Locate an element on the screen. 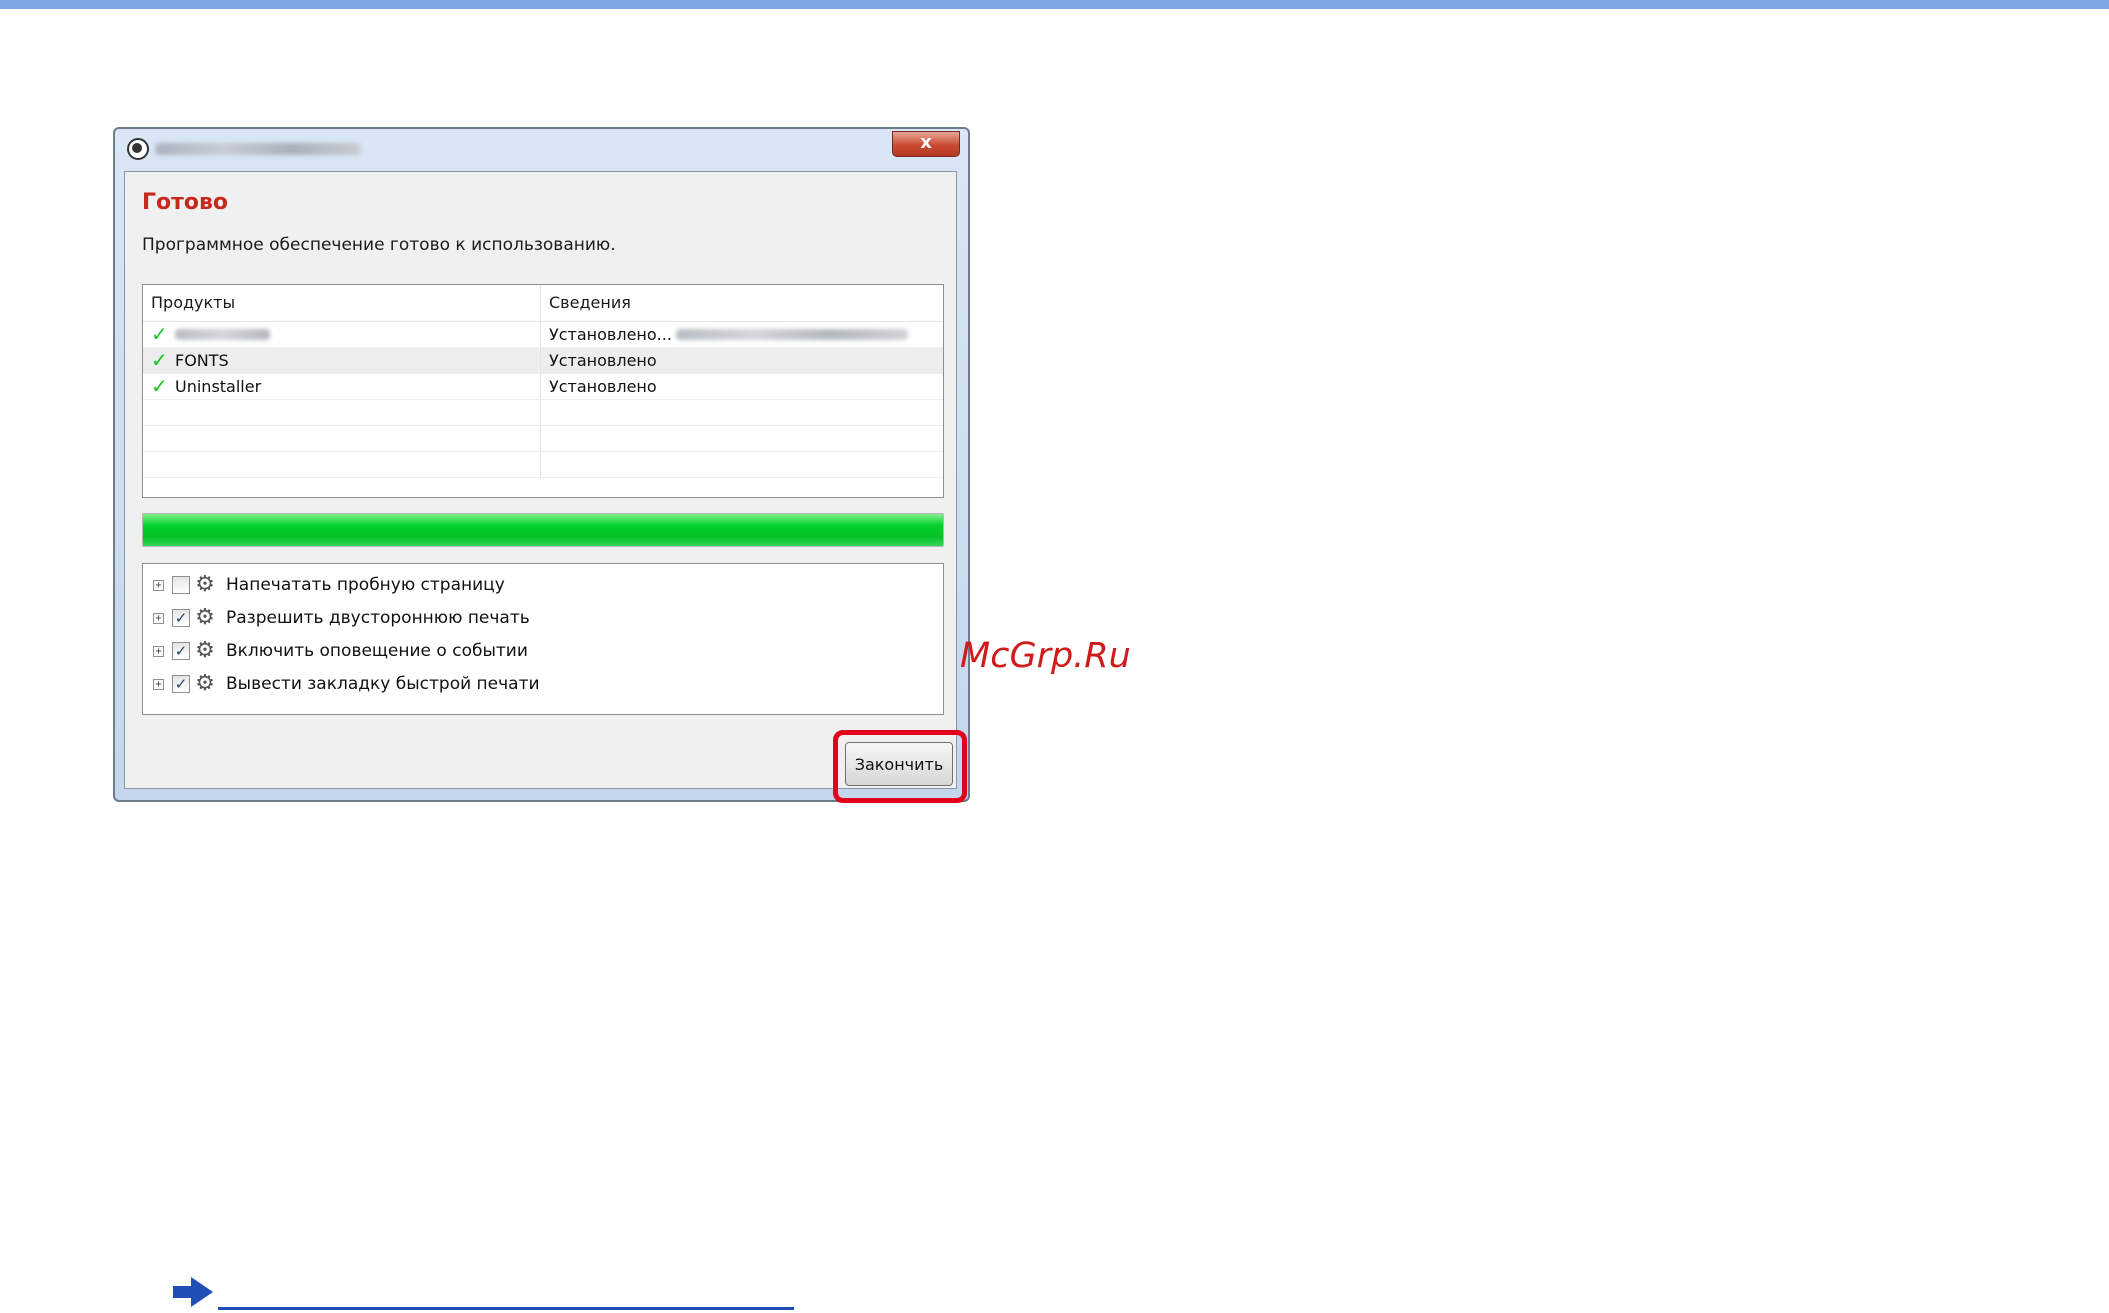 Image resolution: width=2109 pixels, height=1313 pixels. option-checkbox is located at coordinates (181, 585).